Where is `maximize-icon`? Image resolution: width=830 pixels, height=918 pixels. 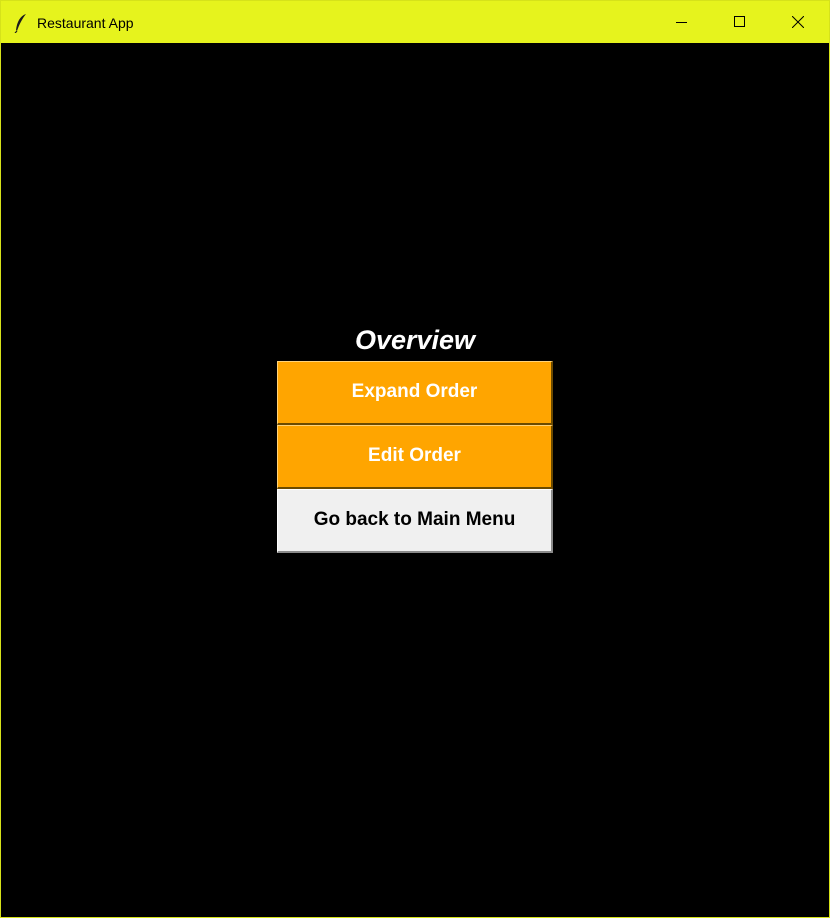
maximize-icon is located at coordinates (739, 21).